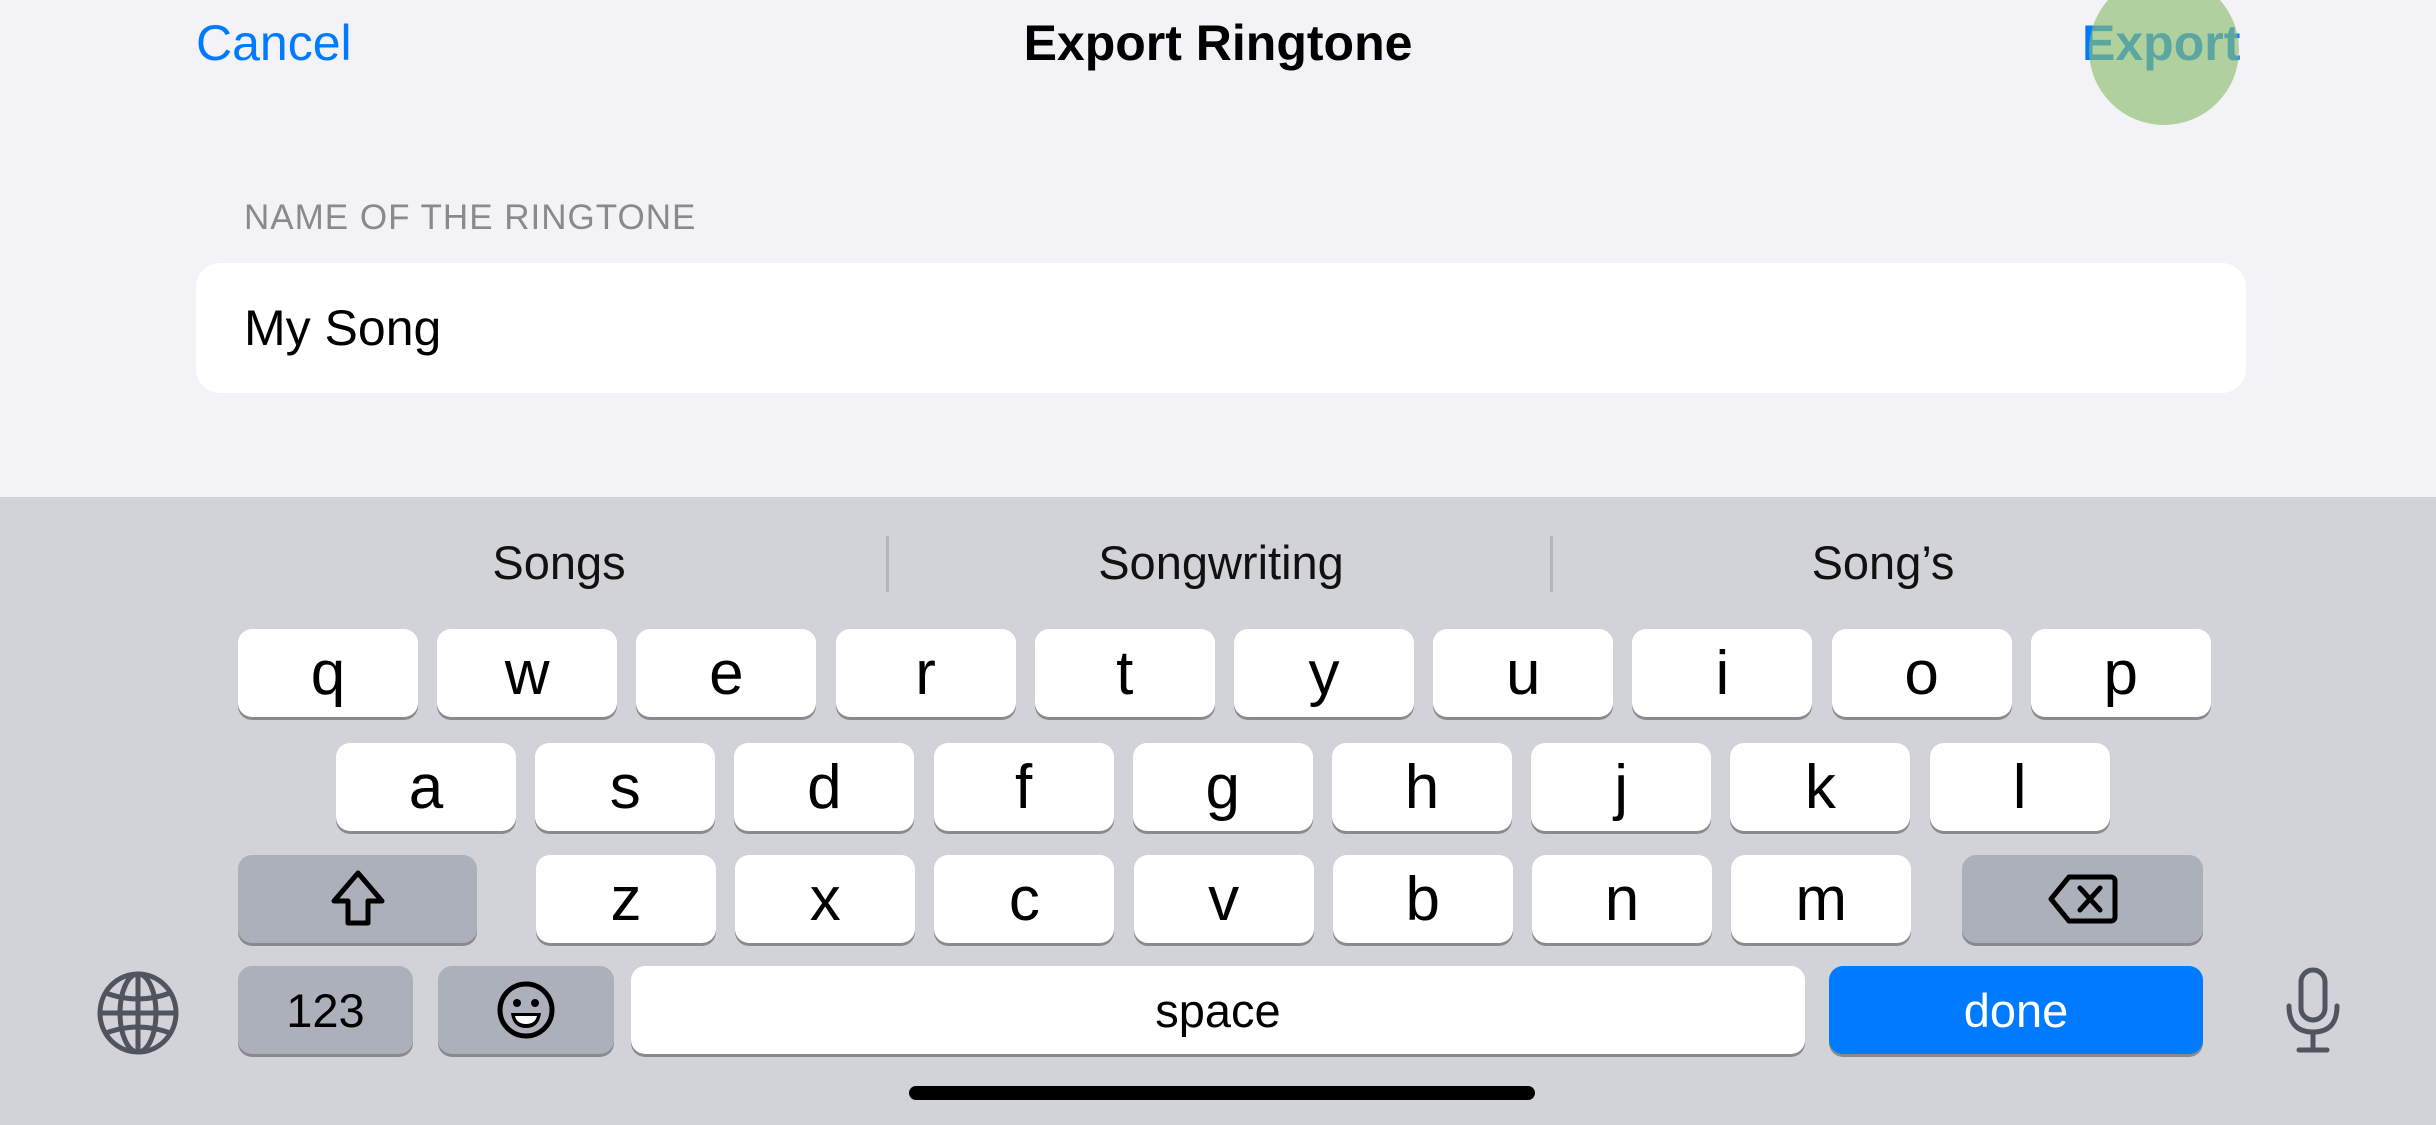  I want to click on key-i: i, so click(1722, 673).